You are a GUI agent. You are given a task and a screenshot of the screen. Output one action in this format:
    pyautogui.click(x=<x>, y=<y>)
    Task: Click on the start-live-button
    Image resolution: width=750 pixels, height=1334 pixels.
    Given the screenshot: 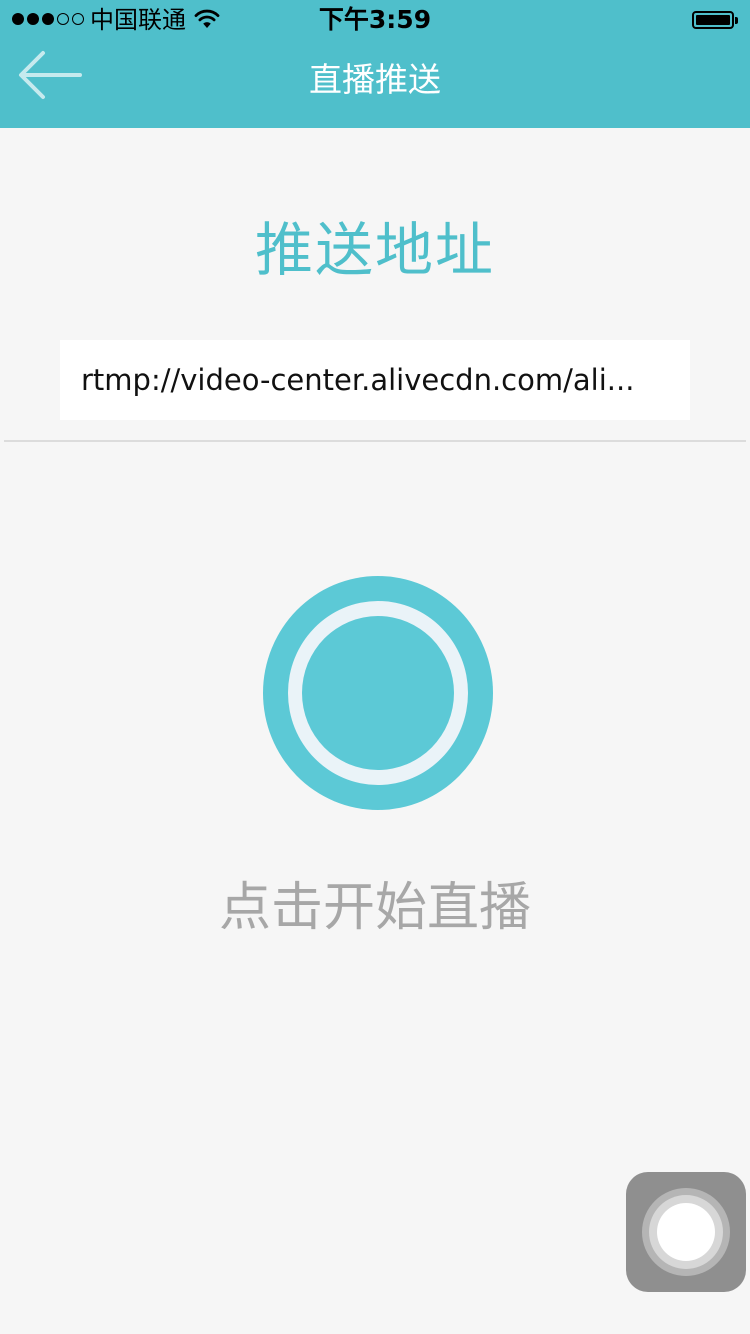 What is the action you would take?
    pyautogui.click(x=378, y=693)
    